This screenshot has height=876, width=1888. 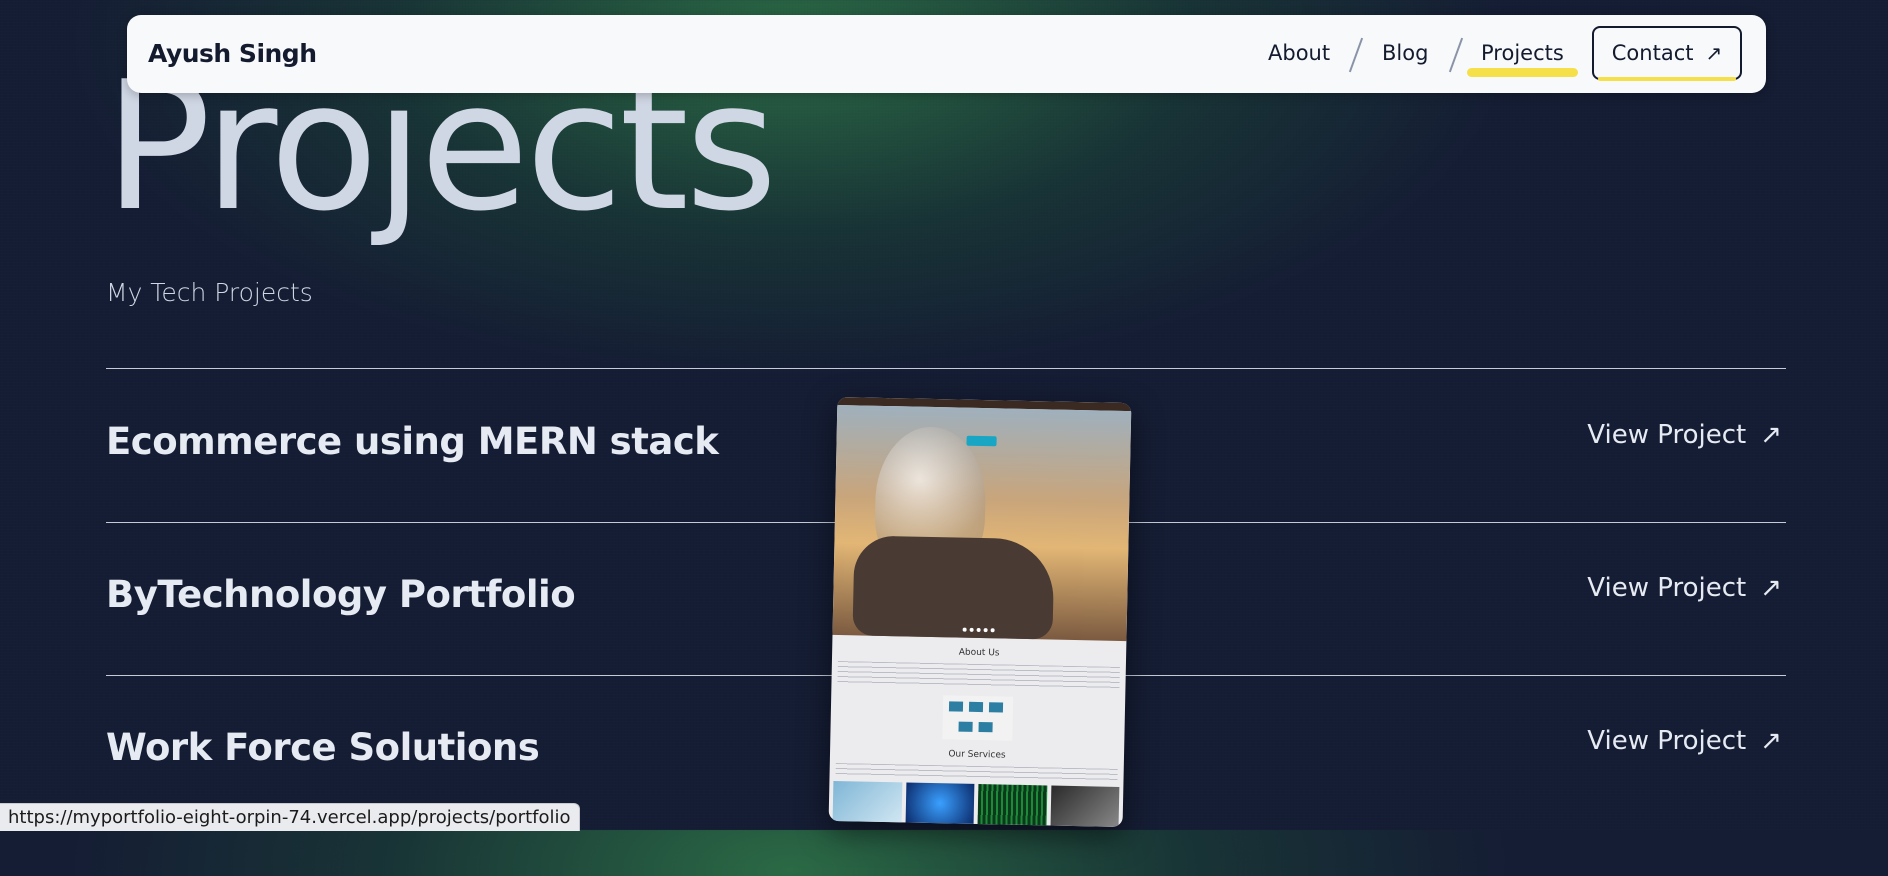 What do you see at coordinates (976, 803) in the screenshot?
I see `preview-service-thumbnails` at bounding box center [976, 803].